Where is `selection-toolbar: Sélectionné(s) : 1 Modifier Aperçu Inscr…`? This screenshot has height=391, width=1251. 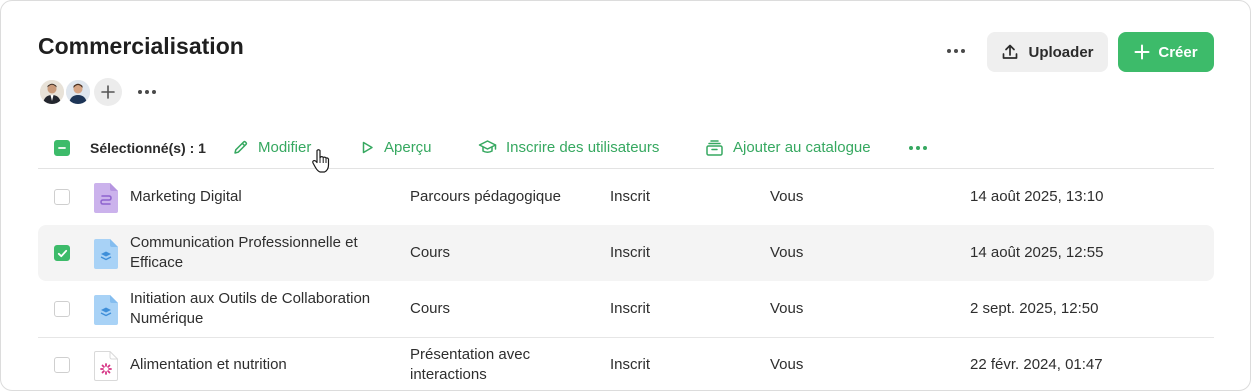 selection-toolbar: Sélectionné(s) : 1 Modifier Aperçu Inscr… is located at coordinates (626, 148).